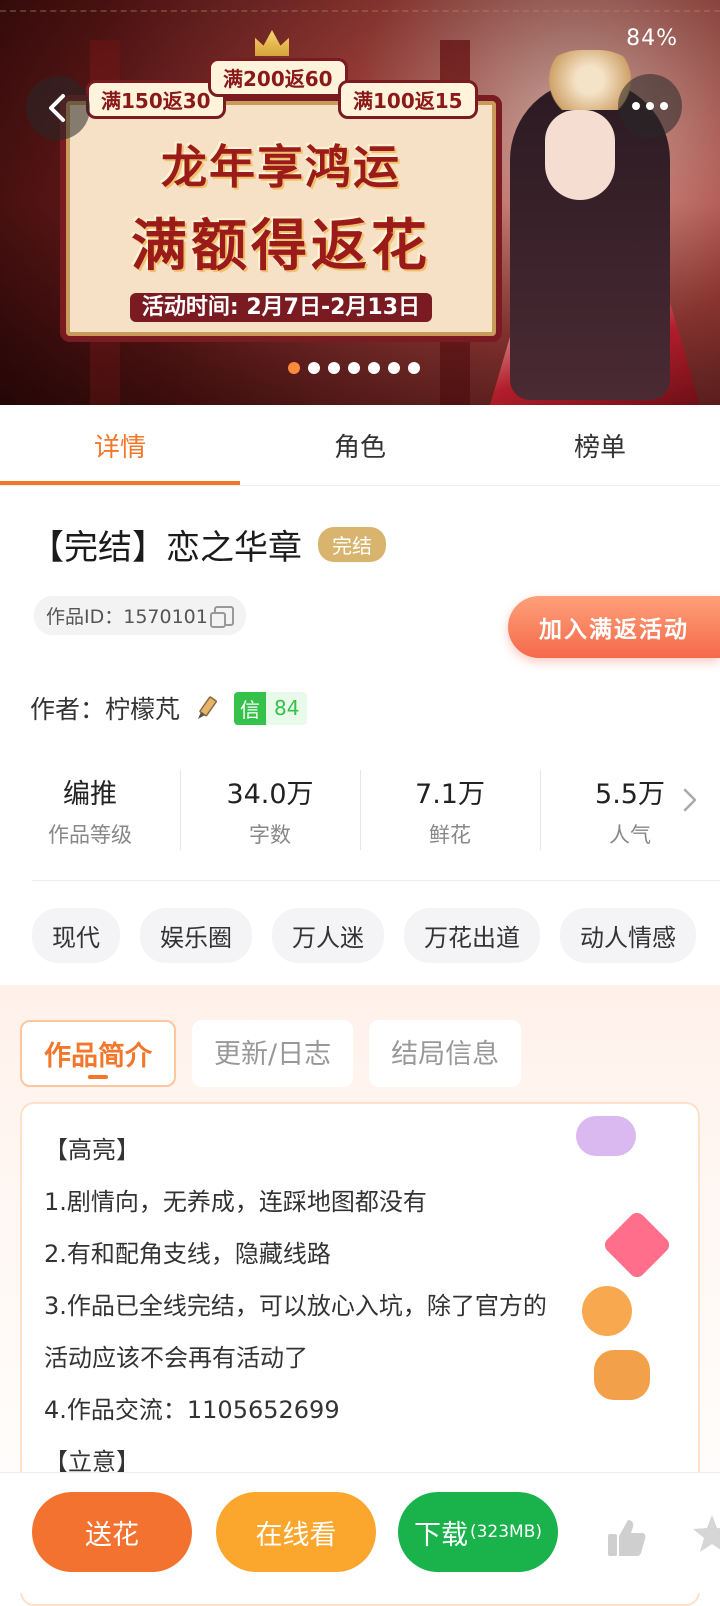 This screenshot has height=1606, width=720. What do you see at coordinates (472, 935) in the screenshot?
I see `tag-chip: 万花出道` at bounding box center [472, 935].